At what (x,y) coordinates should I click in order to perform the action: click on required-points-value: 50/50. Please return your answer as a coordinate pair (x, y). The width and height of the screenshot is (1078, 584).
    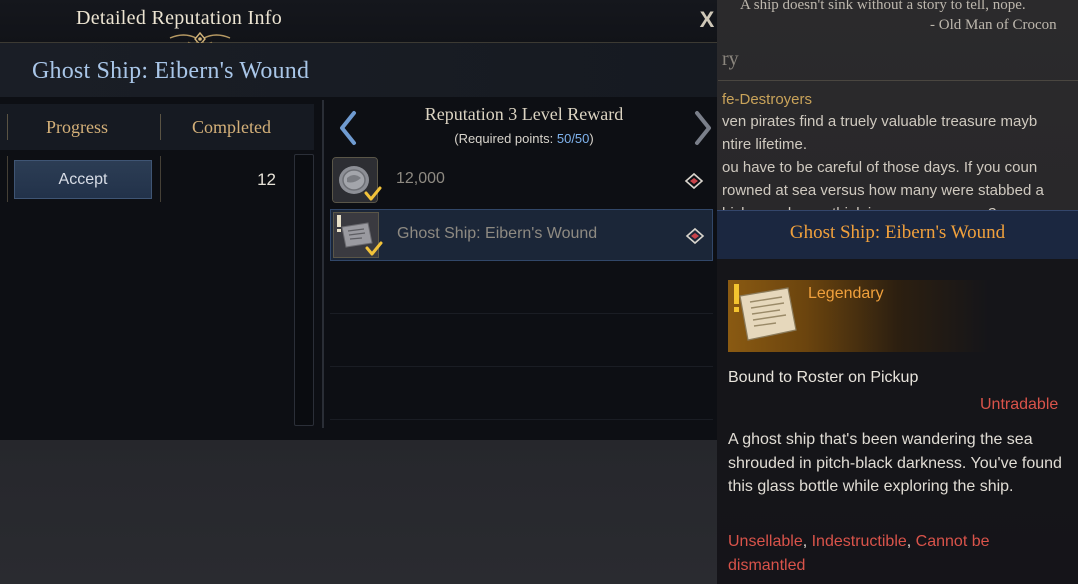
    Looking at the image, I should click on (573, 138).